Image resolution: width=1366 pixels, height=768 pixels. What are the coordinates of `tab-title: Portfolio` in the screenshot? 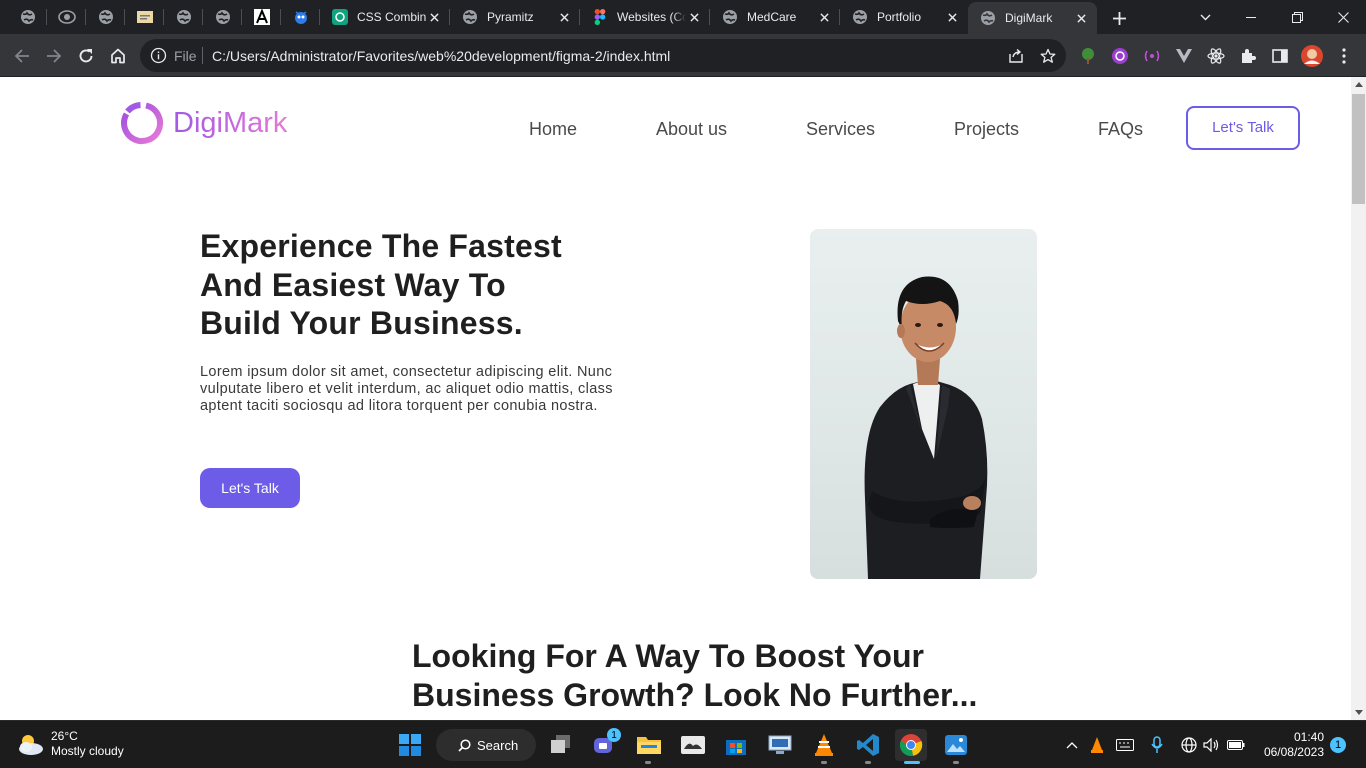 It's located at (899, 17).